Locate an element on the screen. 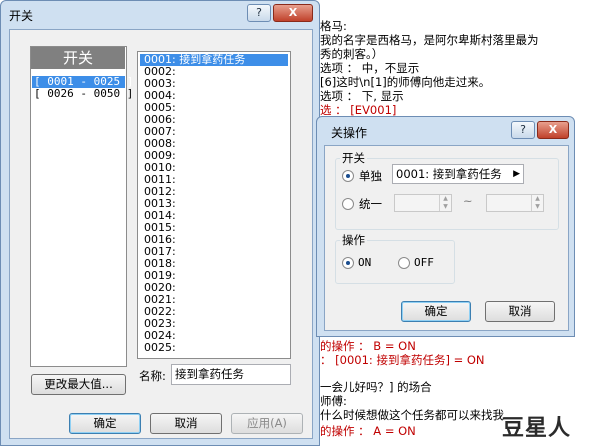  batch-start-spinner: ▲ ▼ is located at coordinates (423, 203).